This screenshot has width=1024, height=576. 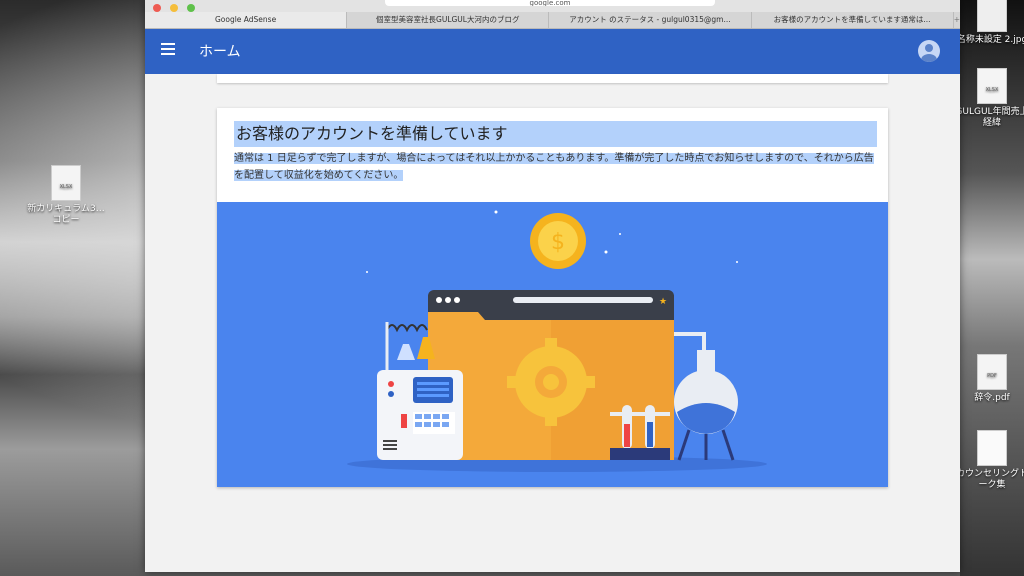 I want to click on avatar, so click(x=929, y=51).